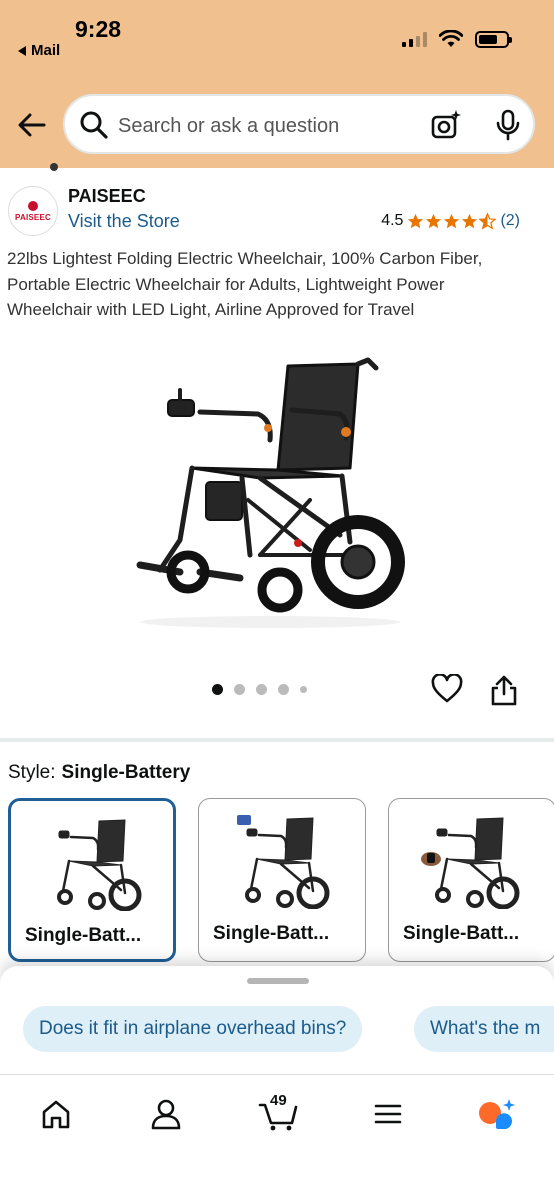 The image size is (554, 1200). What do you see at coordinates (392, 220) in the screenshot?
I see `rating-value: 4.5` at bounding box center [392, 220].